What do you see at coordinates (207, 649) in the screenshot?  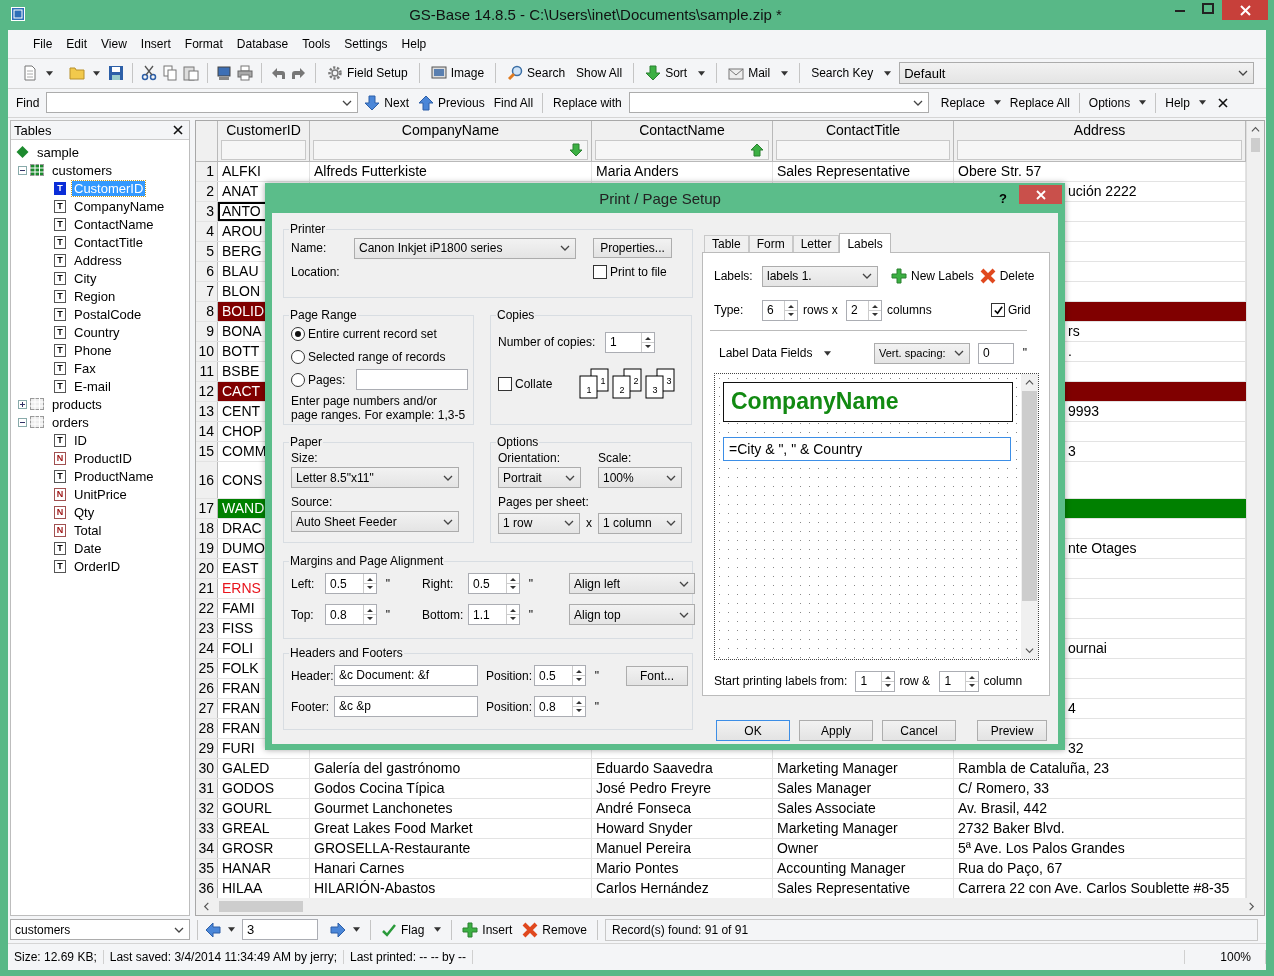 I see `row-number: 24` at bounding box center [207, 649].